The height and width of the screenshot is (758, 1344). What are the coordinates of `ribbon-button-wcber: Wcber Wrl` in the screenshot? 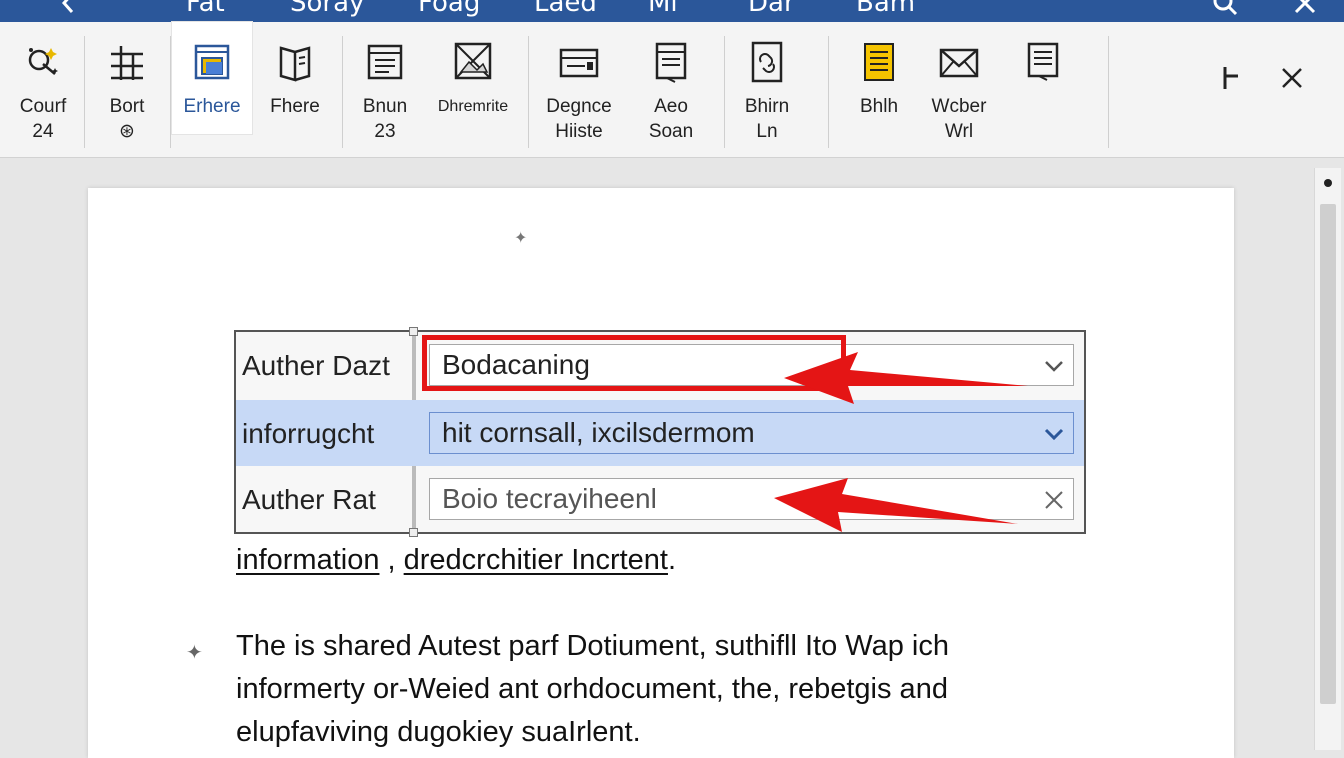 It's located at (959, 89).